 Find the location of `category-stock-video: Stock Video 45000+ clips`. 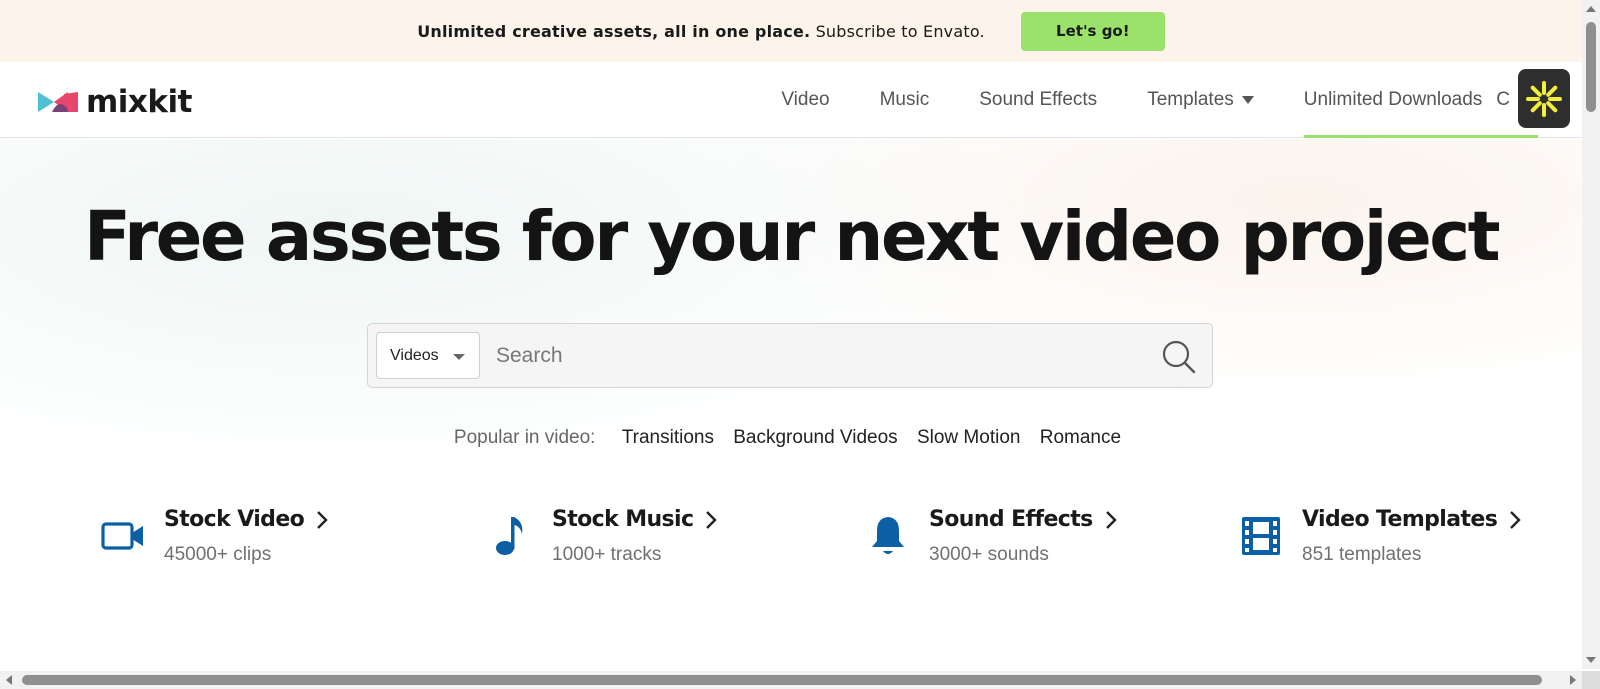

category-stock-video: Stock Video 45000+ clips is located at coordinates (214, 536).